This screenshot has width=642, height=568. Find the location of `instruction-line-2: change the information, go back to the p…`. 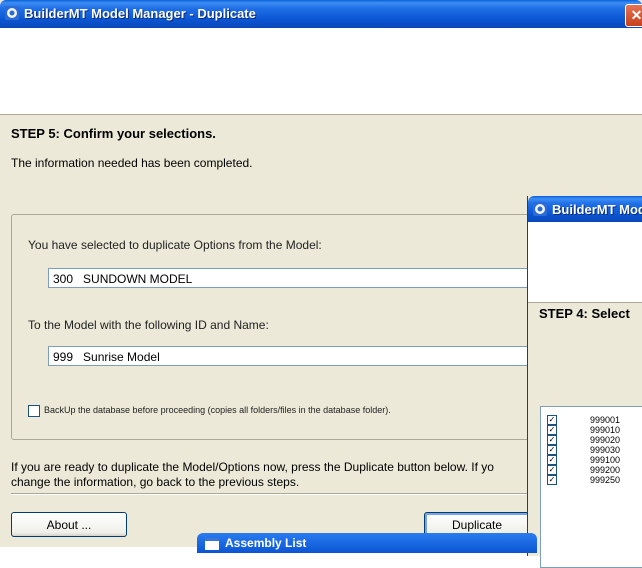

instruction-line-2: change the information, go back to the p… is located at coordinates (155, 482).